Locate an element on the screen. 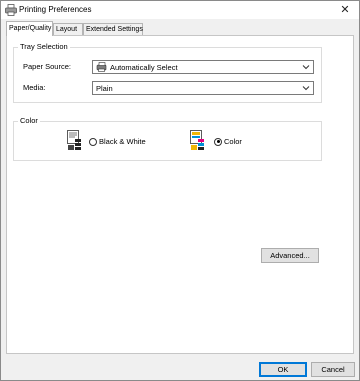 Image resolution: width=360 pixels, height=381 pixels. window-title: Printing Preferences is located at coordinates (55, 9).